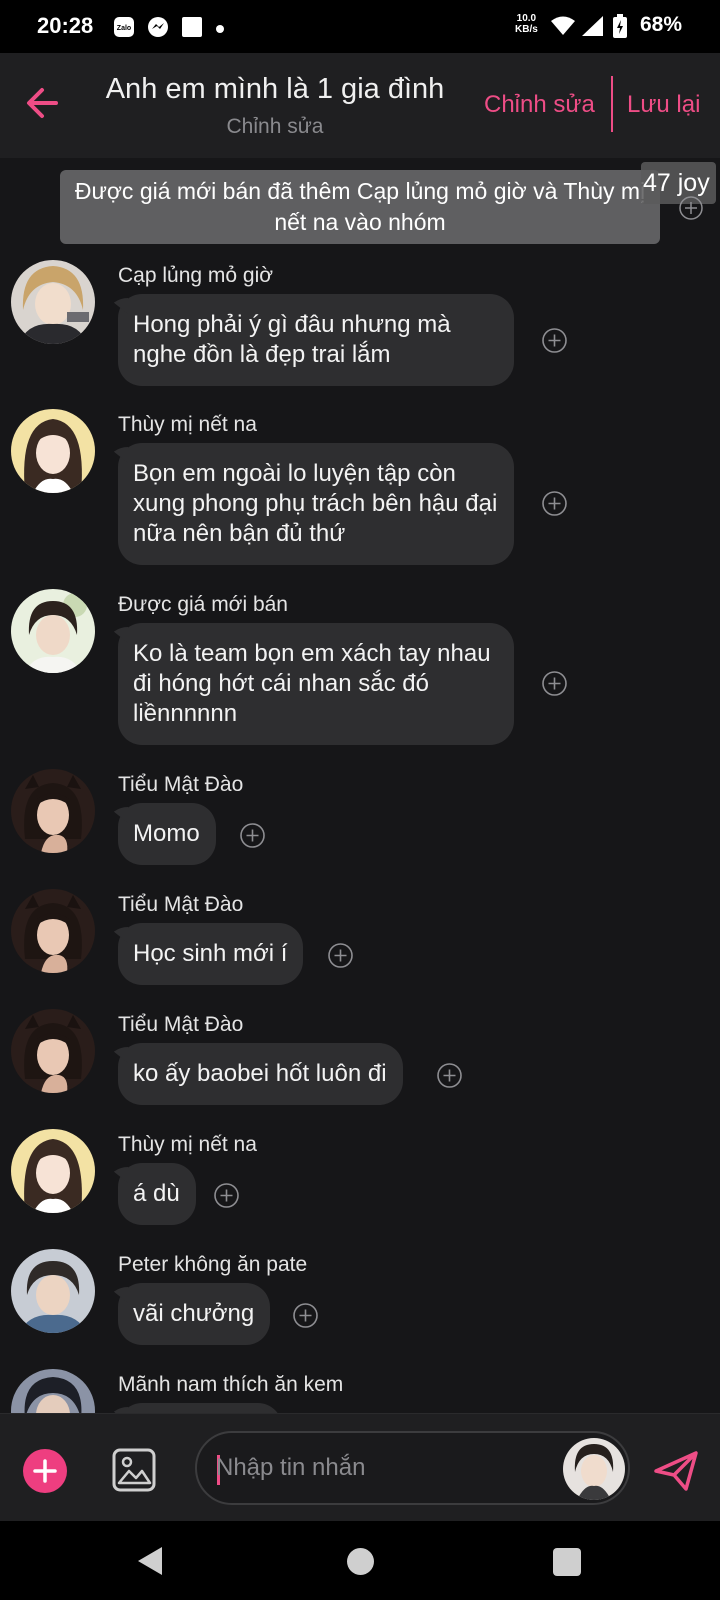  What do you see at coordinates (661, 24) in the screenshot?
I see `battery-percent: 68%` at bounding box center [661, 24].